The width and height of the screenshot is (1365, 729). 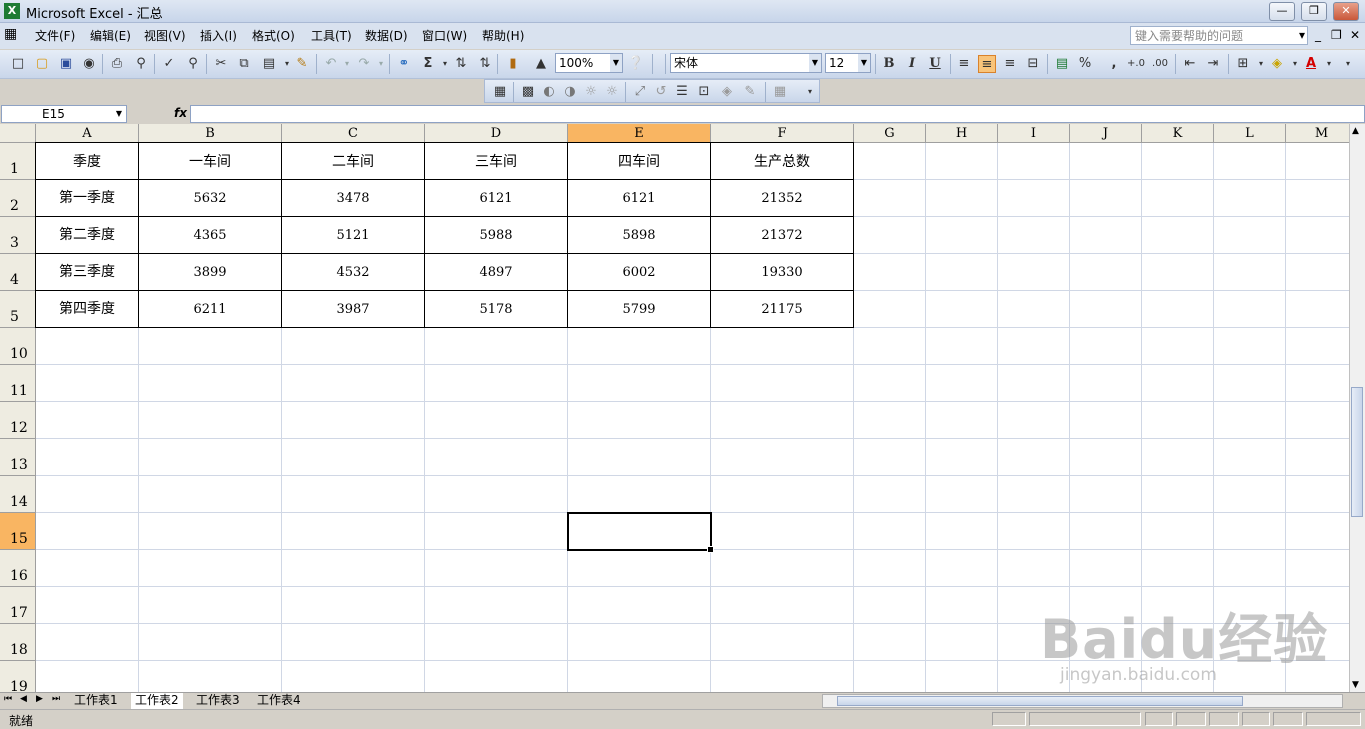 What do you see at coordinates (782, 133) in the screenshot?
I see `column-header-f: F` at bounding box center [782, 133].